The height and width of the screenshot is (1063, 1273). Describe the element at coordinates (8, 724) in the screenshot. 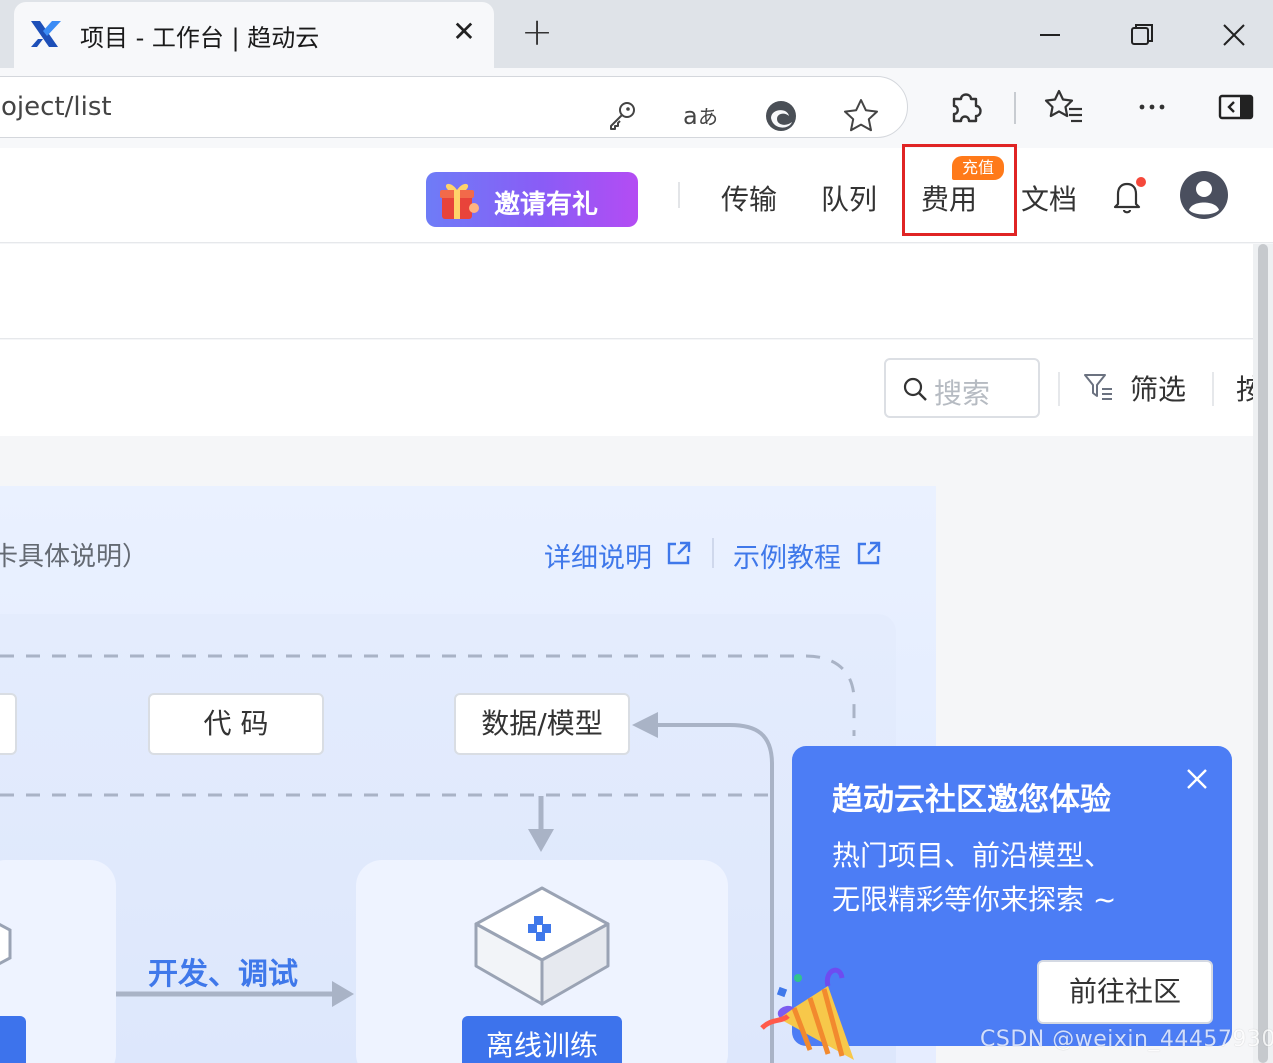

I see `workflow-chip` at that location.